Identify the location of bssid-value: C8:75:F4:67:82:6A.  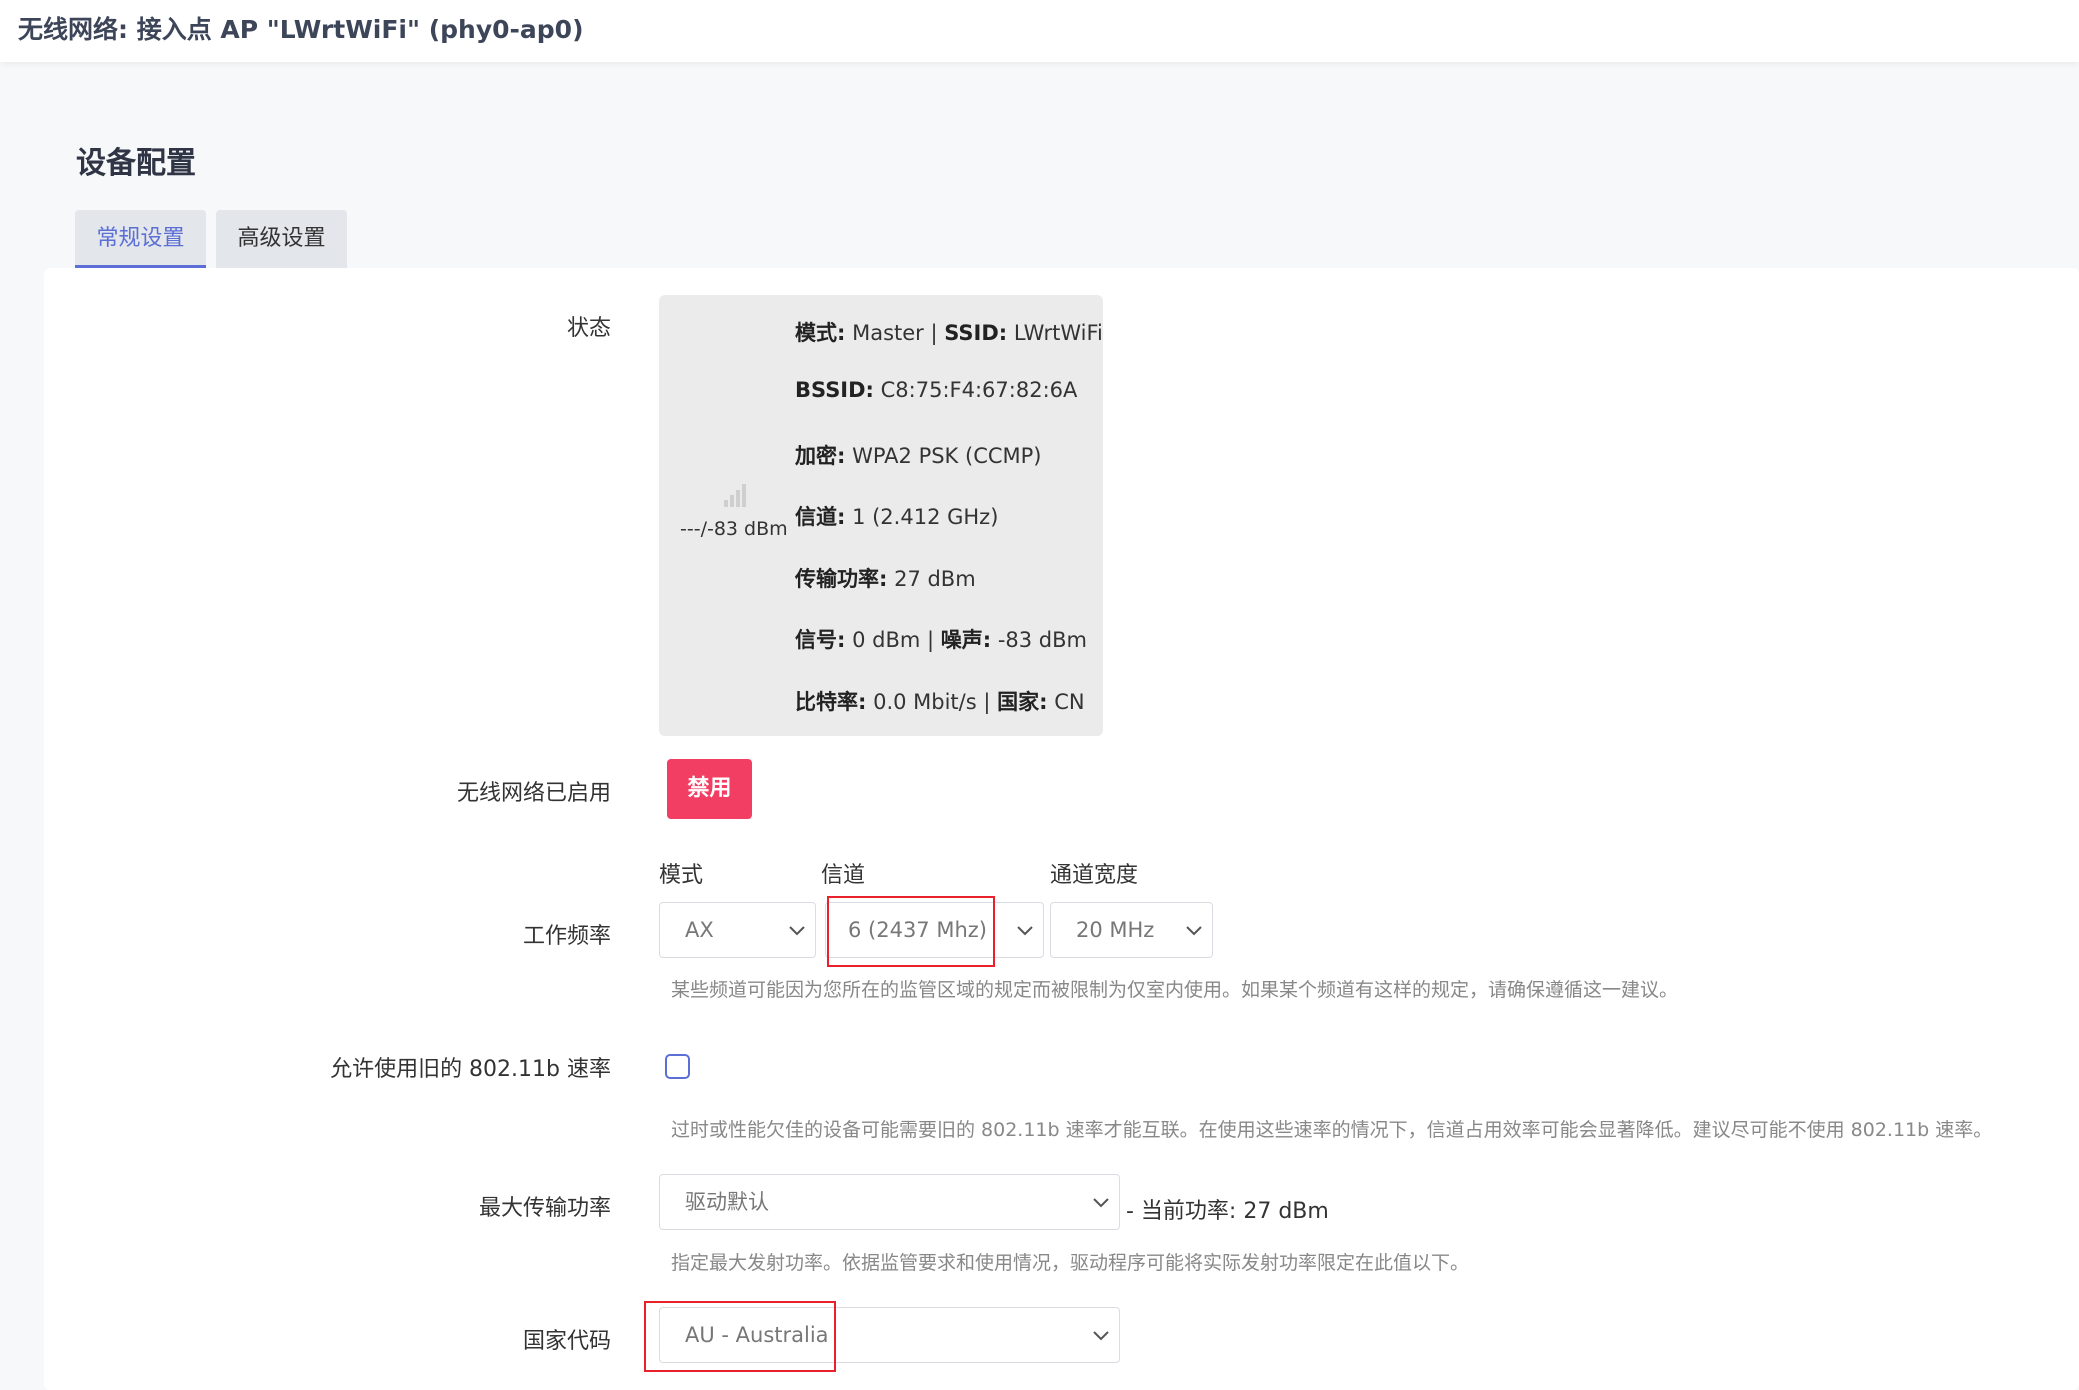
(975, 390).